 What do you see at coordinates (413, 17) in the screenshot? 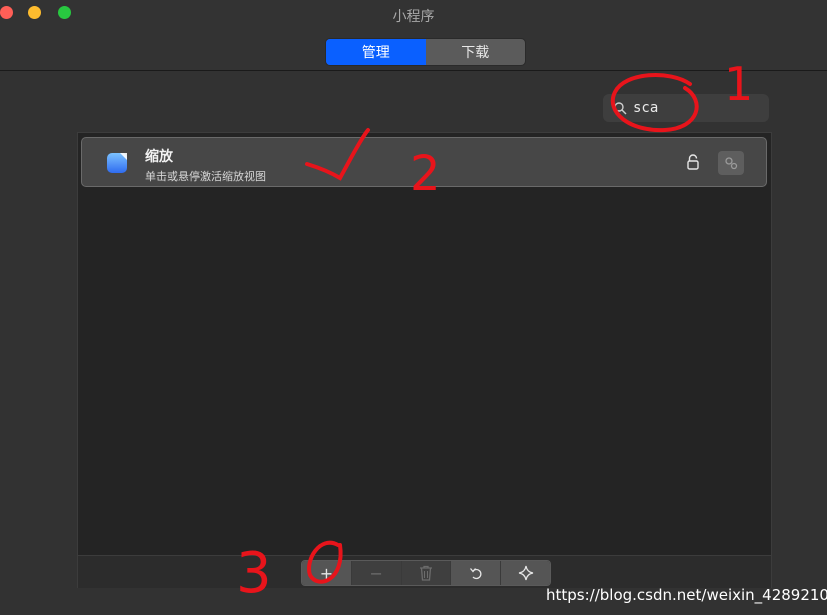
I see `window-title: 小程序` at bounding box center [413, 17].